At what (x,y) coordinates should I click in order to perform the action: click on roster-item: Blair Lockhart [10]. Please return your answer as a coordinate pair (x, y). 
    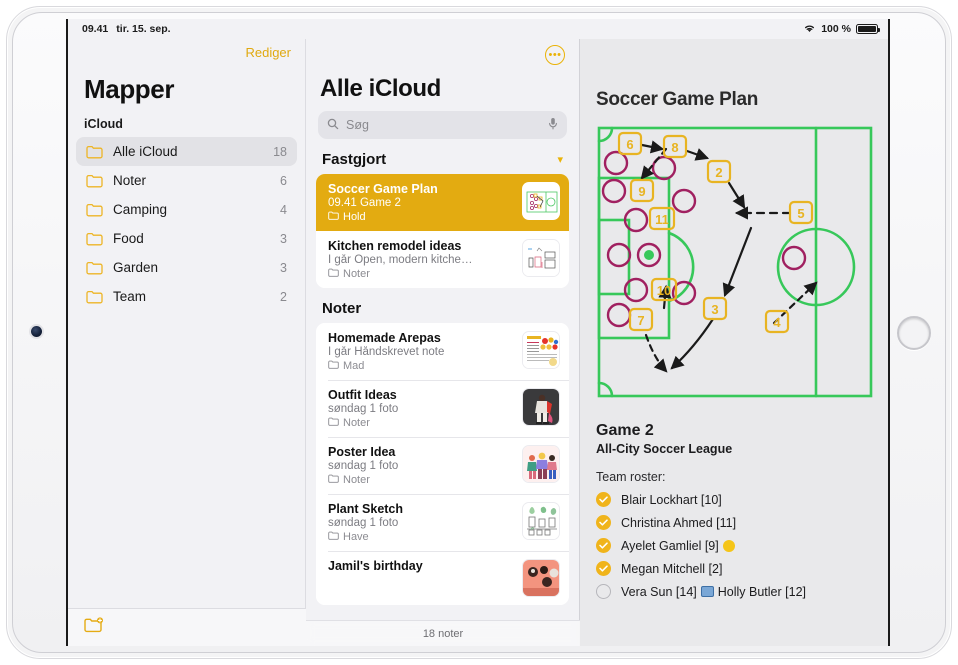
    Looking at the image, I should click on (736, 499).